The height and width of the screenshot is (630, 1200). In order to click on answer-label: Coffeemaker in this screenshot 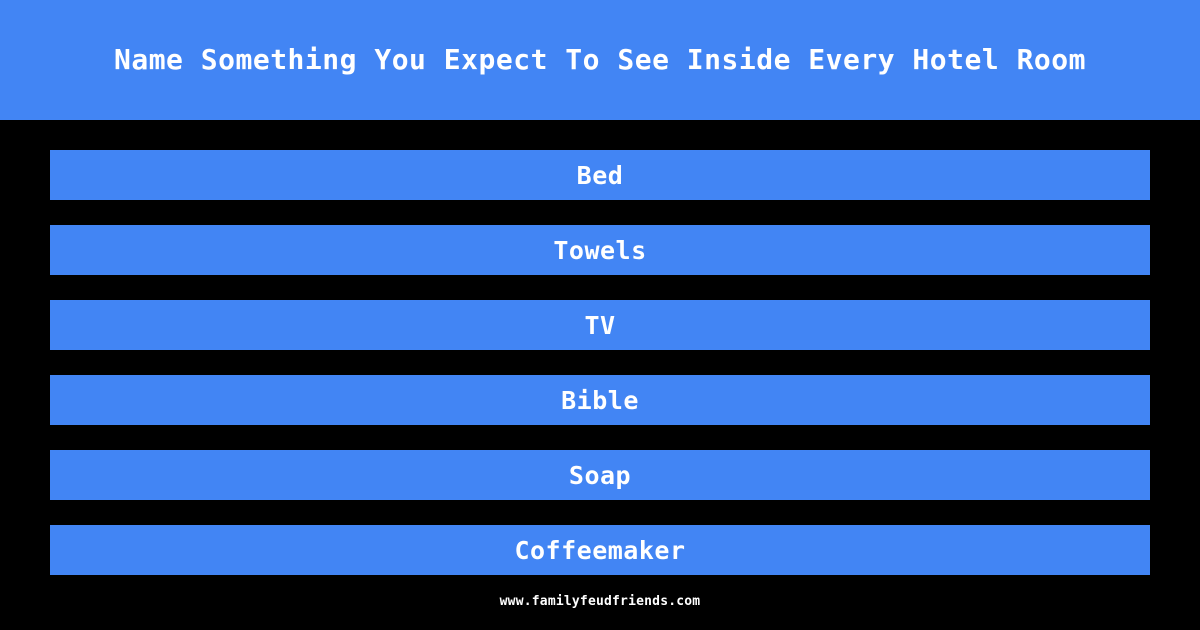, I will do `click(600, 550)`.